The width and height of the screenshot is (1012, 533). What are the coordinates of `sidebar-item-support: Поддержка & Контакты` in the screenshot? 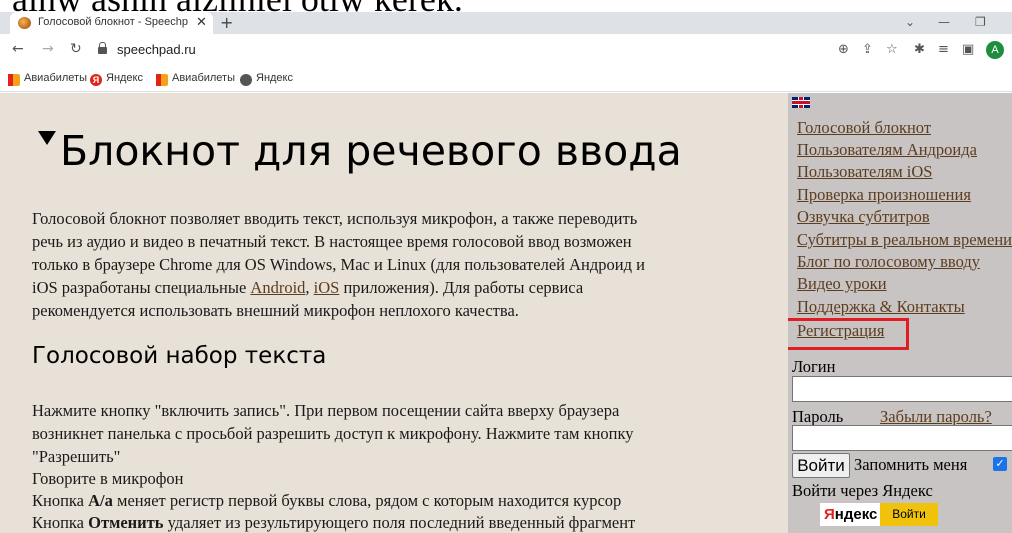 It's located at (881, 307).